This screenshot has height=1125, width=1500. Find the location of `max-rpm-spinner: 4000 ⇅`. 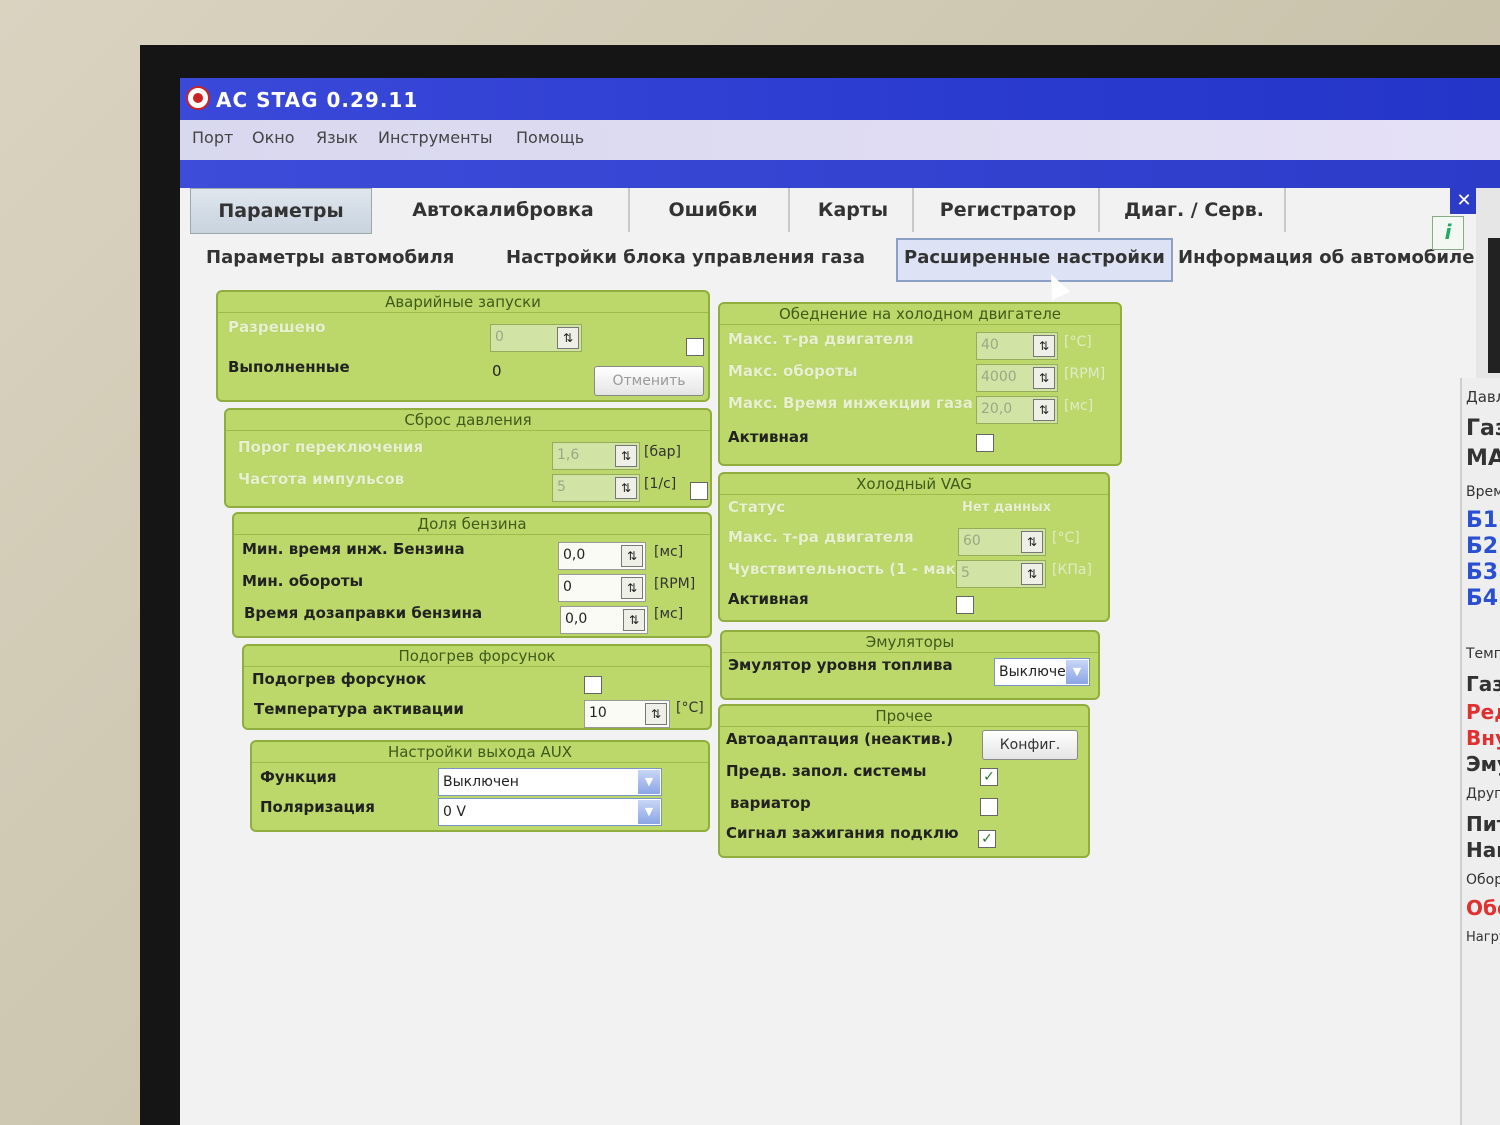

max-rpm-spinner: 4000 ⇅ is located at coordinates (1017, 378).